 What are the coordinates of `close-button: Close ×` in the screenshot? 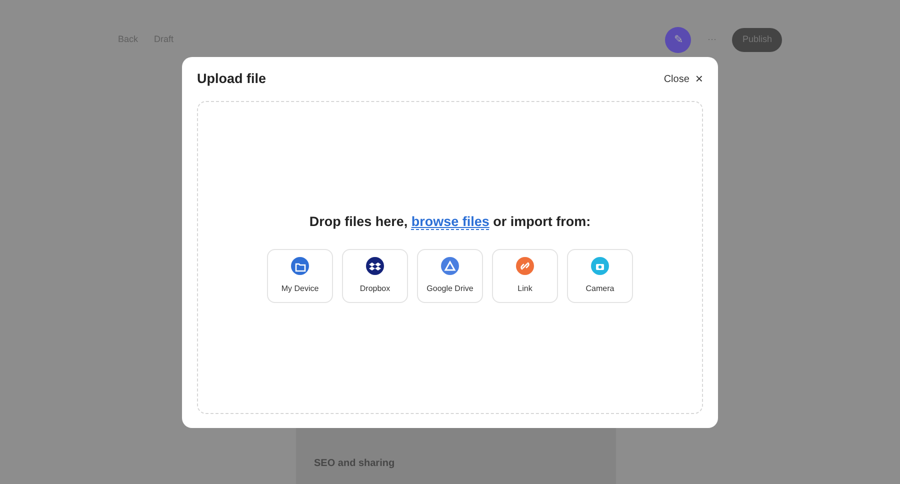 It's located at (683, 79).